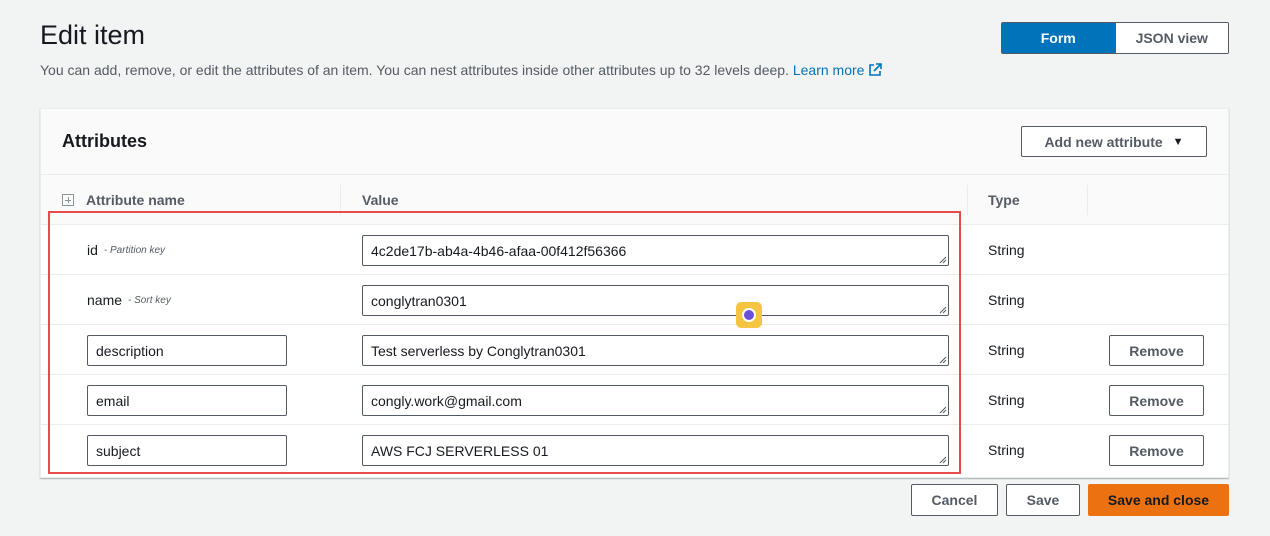 This screenshot has height=536, width=1270. What do you see at coordinates (499, 250) in the screenshot?
I see `value-text: 4c2de17b-ab4a-4b46-afaa-00f412f56366` at bounding box center [499, 250].